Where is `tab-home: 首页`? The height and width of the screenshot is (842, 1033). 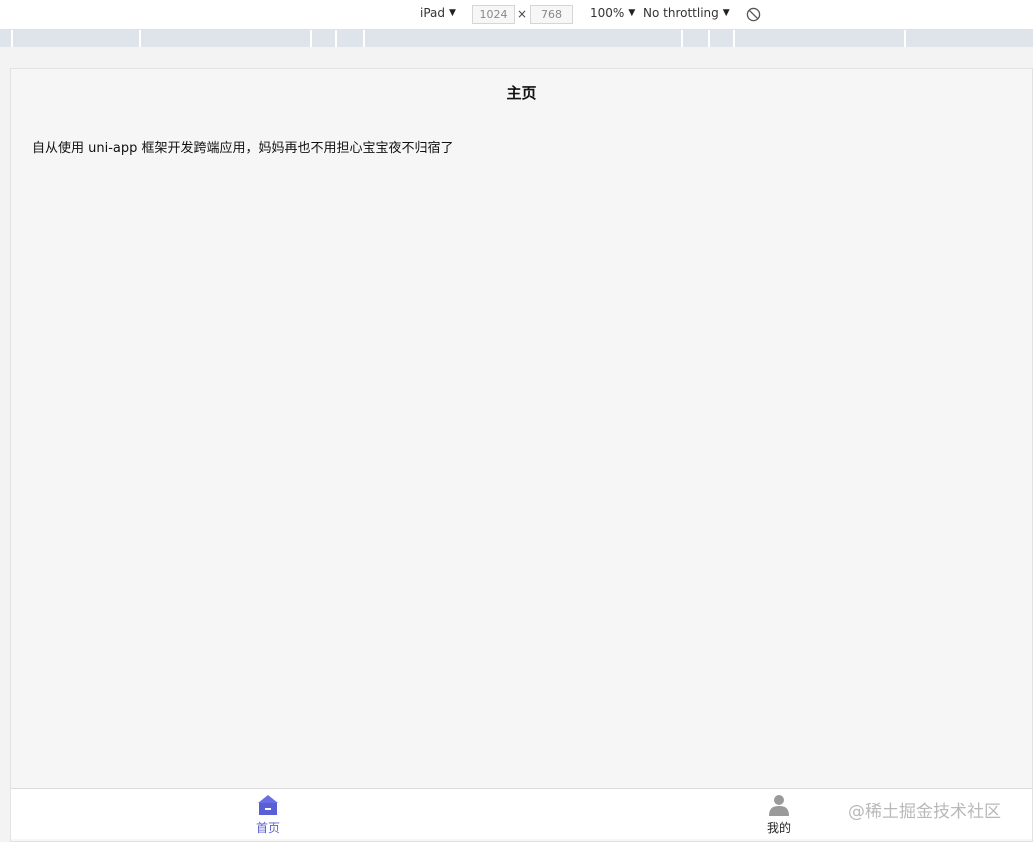
tab-home: 首页 is located at coordinates (268, 814).